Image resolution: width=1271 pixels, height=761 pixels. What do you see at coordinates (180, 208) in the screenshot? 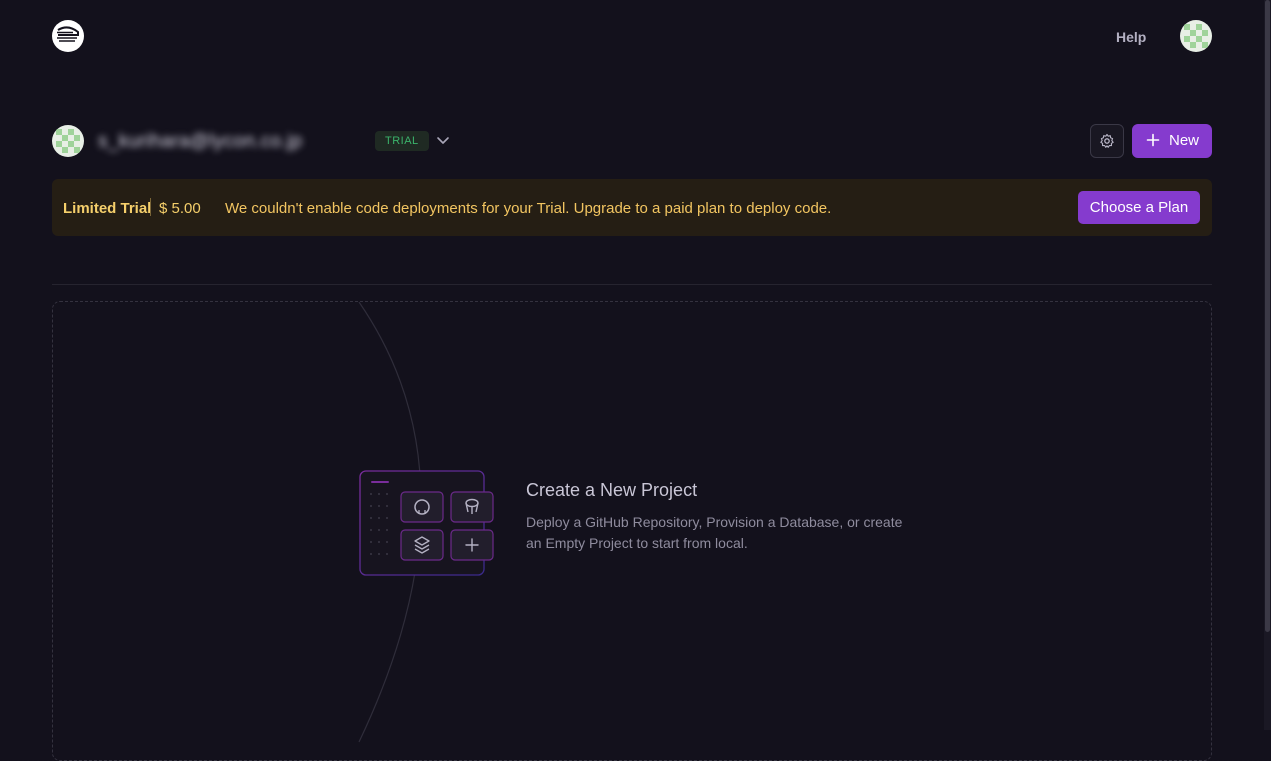
I see `trial-credit: $ 5.00` at bounding box center [180, 208].